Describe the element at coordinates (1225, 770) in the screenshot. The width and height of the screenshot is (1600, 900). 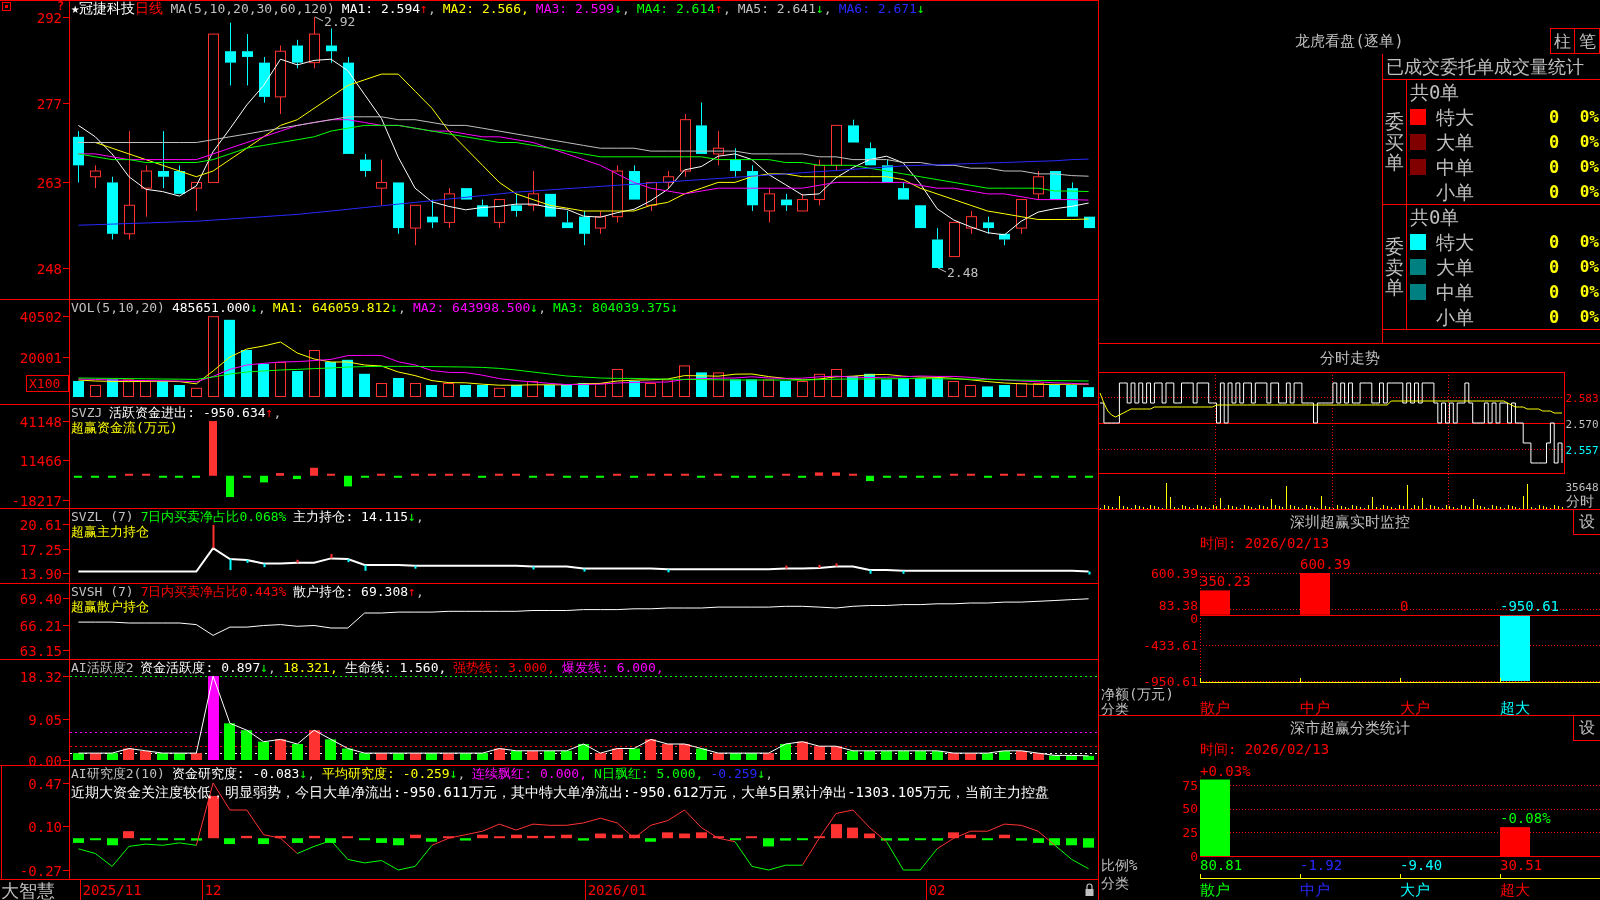
I see `bar-note: +0.03%` at that location.